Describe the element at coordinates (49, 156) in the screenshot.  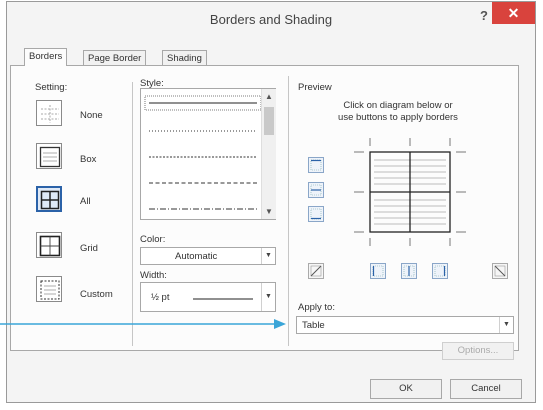
I see `border-box-icon` at that location.